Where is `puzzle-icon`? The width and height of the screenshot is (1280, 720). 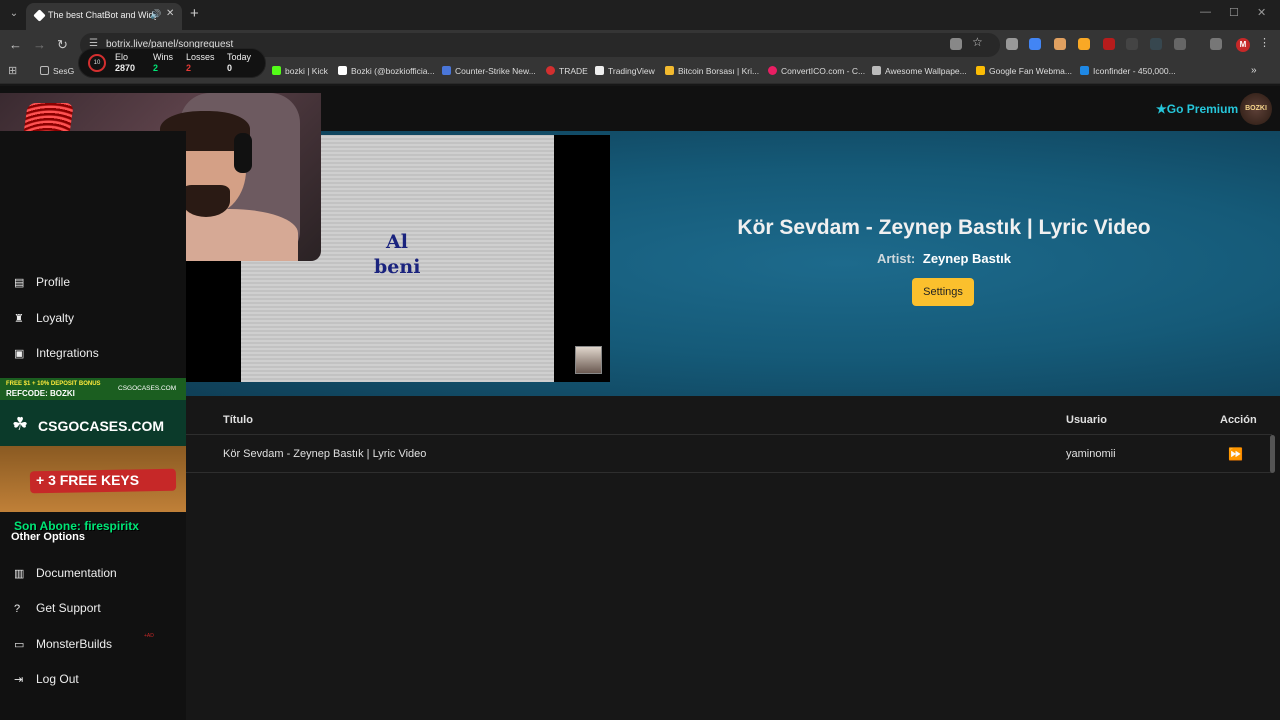 puzzle-icon is located at coordinates (1180, 44).